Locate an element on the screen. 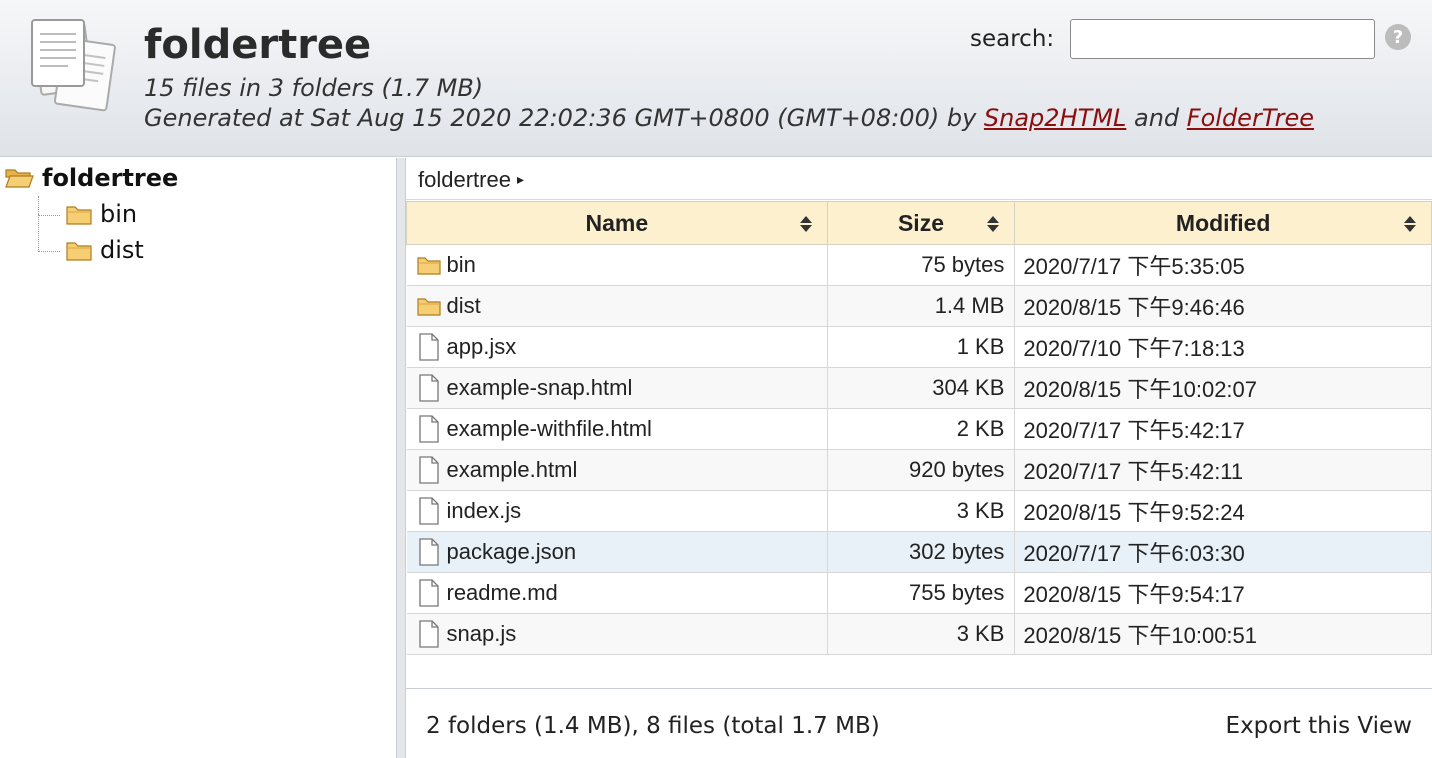 The width and height of the screenshot is (1432, 758). help-icon: ? is located at coordinates (1398, 37).